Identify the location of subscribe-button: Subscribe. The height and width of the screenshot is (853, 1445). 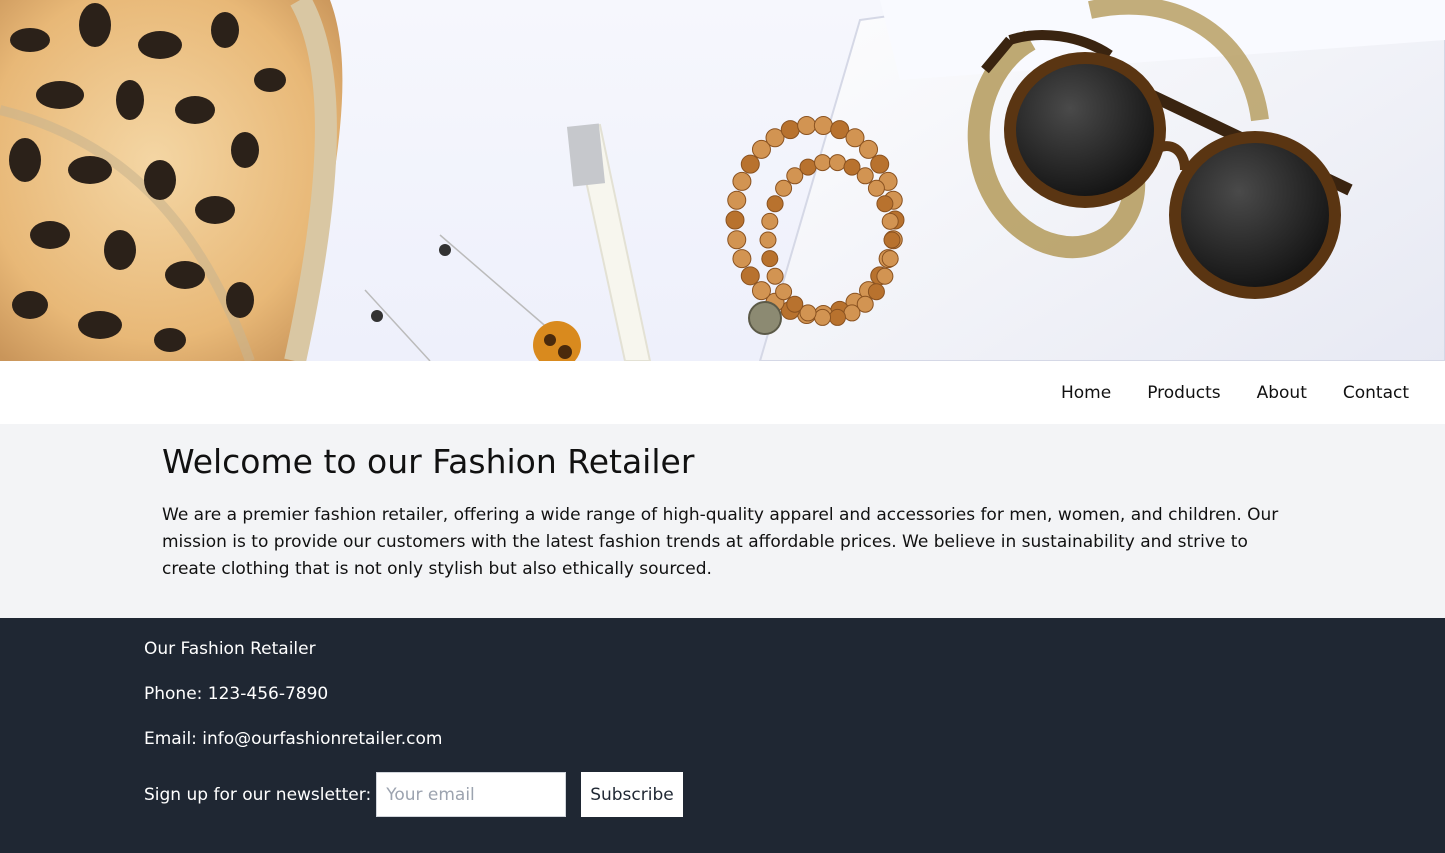
(632, 794).